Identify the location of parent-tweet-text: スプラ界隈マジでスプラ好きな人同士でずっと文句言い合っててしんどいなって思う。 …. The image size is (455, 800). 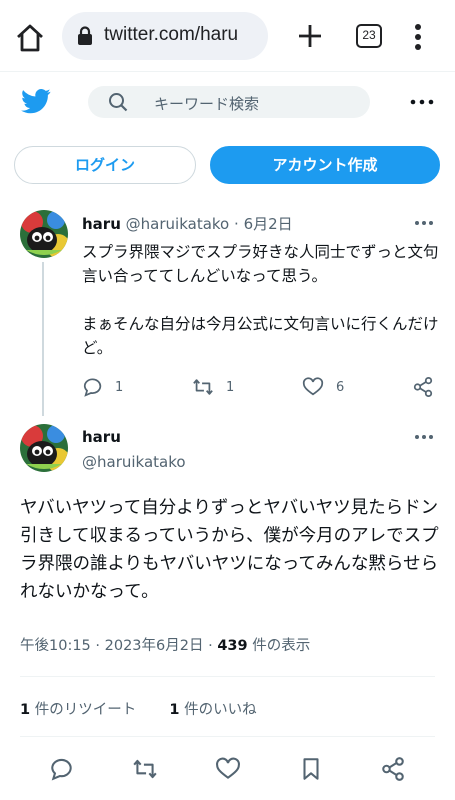
(262, 312).